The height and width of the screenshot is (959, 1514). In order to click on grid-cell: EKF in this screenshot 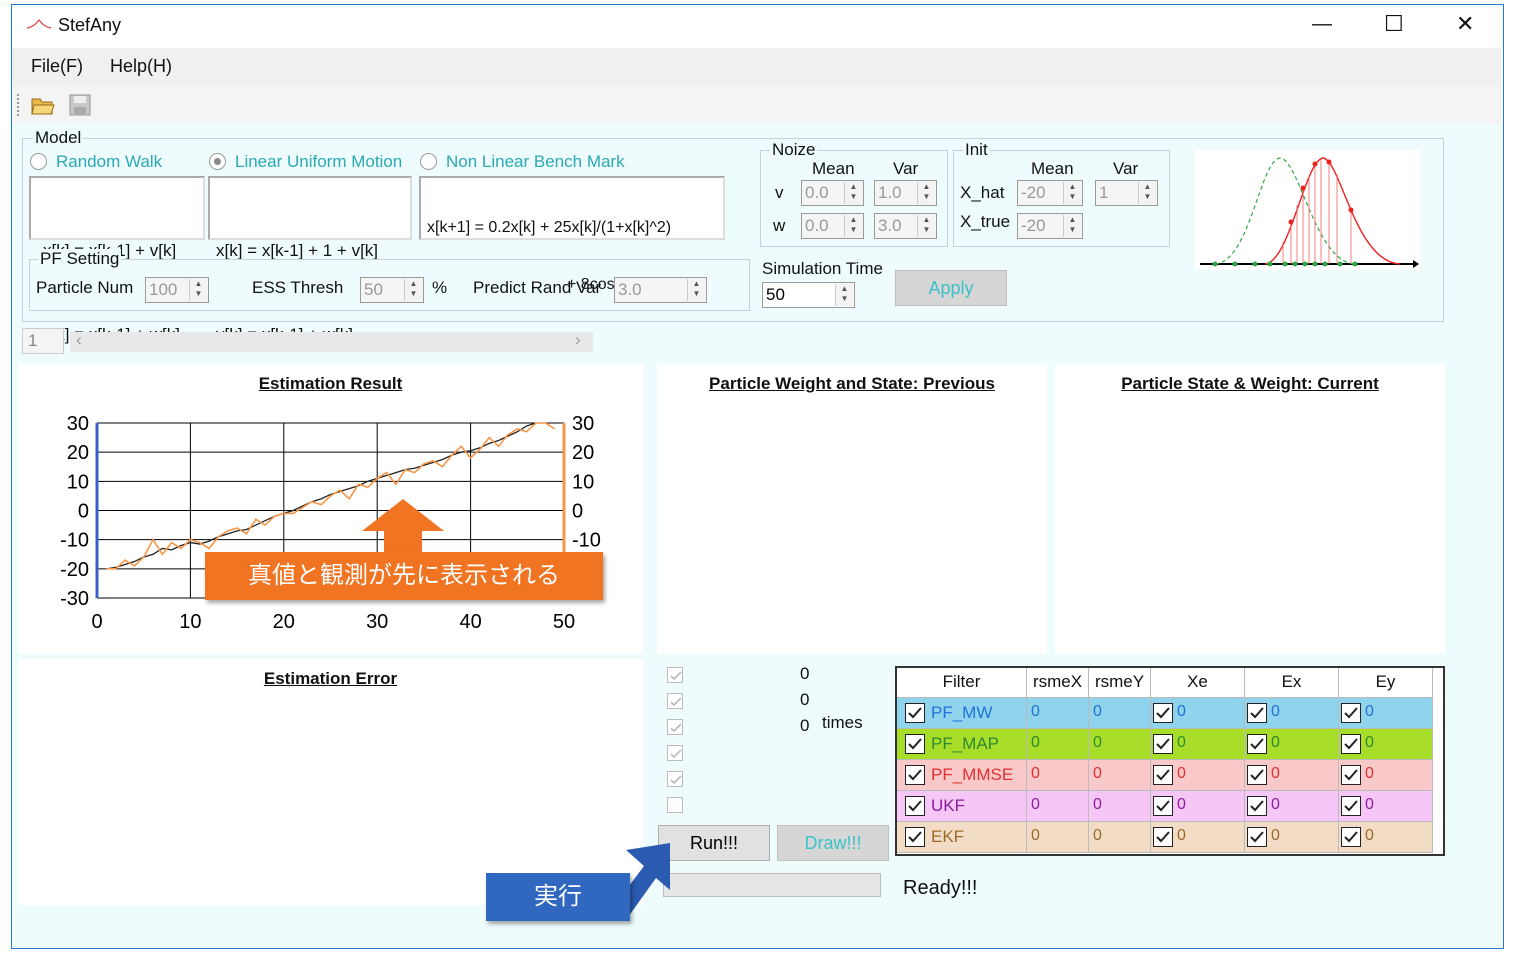, I will do `click(962, 837)`.